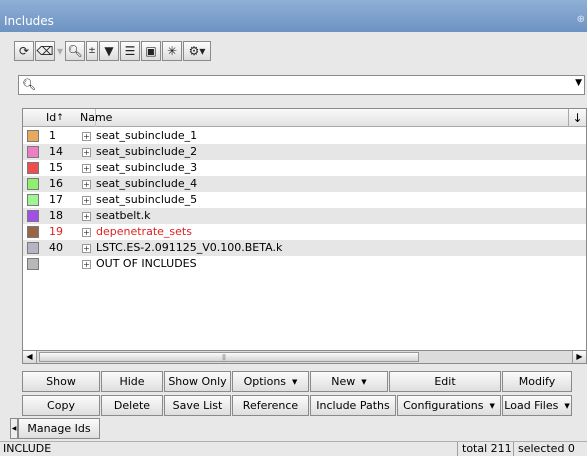 This screenshot has width=587, height=456. What do you see at coordinates (581, 19) in the screenshot?
I see `window-menu-icon: ⊕` at bounding box center [581, 19].